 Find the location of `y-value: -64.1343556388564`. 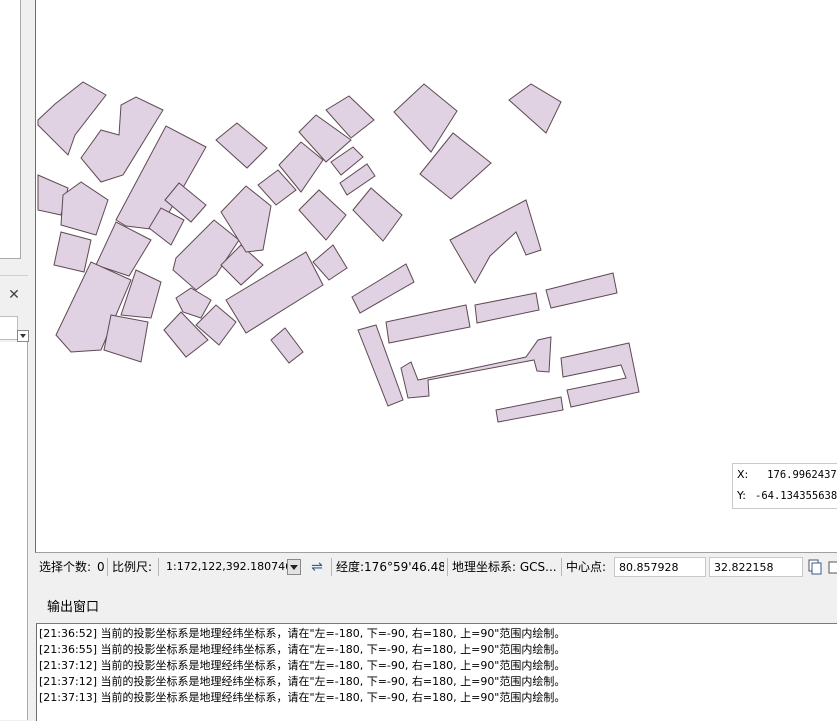

y-value: -64.1343556388564 is located at coordinates (796, 496).